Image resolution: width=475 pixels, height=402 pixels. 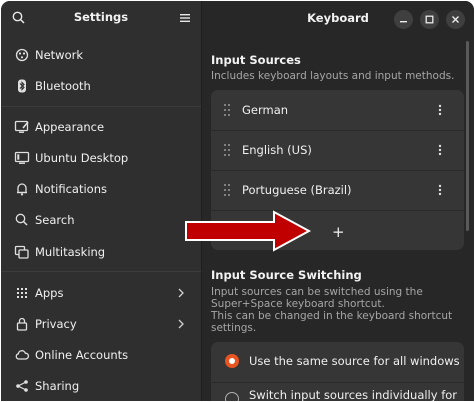 I want to click on input-source-label: Portuguese (Brazil), so click(x=297, y=190).